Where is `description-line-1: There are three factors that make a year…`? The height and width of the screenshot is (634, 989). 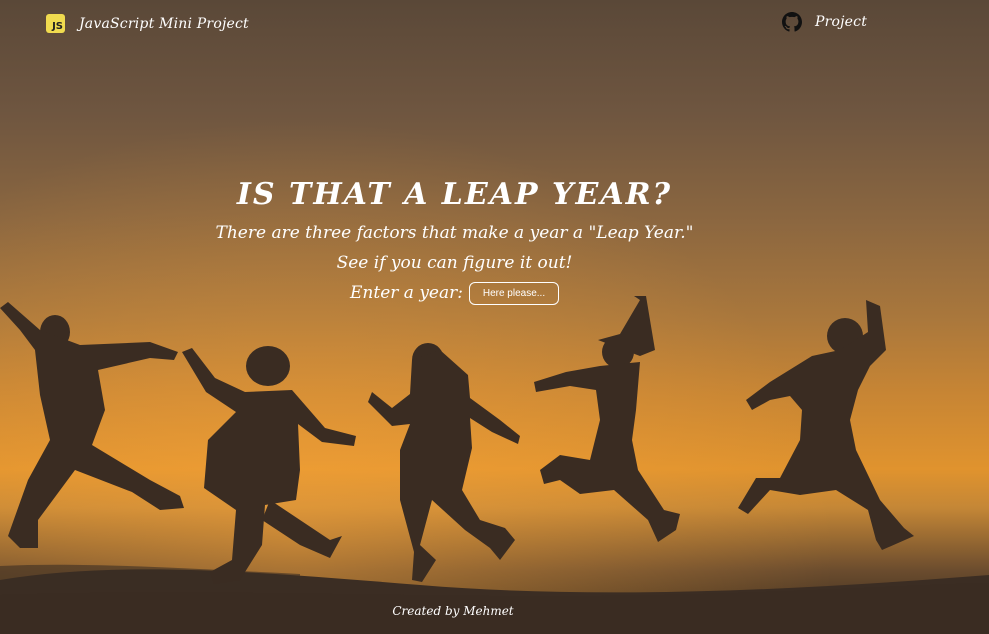 description-line-1: There are three factors that make a year… is located at coordinates (454, 233).